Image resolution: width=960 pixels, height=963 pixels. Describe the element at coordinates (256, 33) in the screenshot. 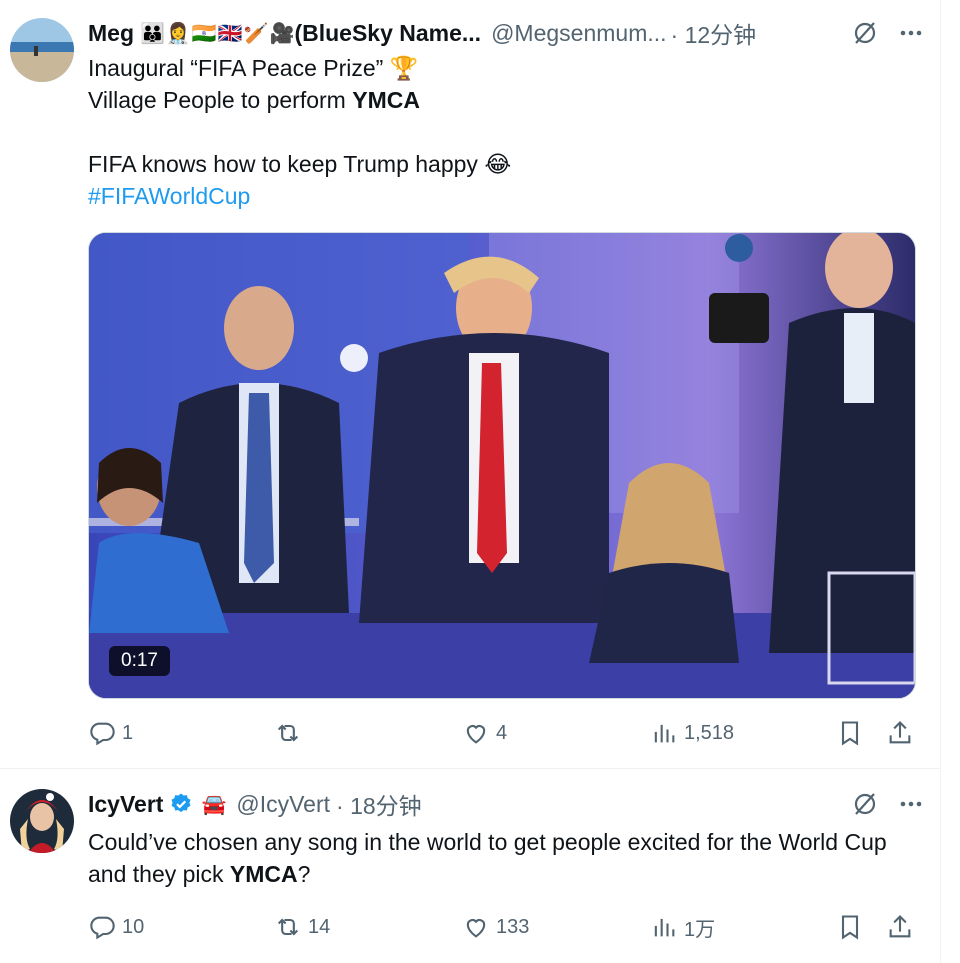

I see `name-emoji: 🏏` at that location.